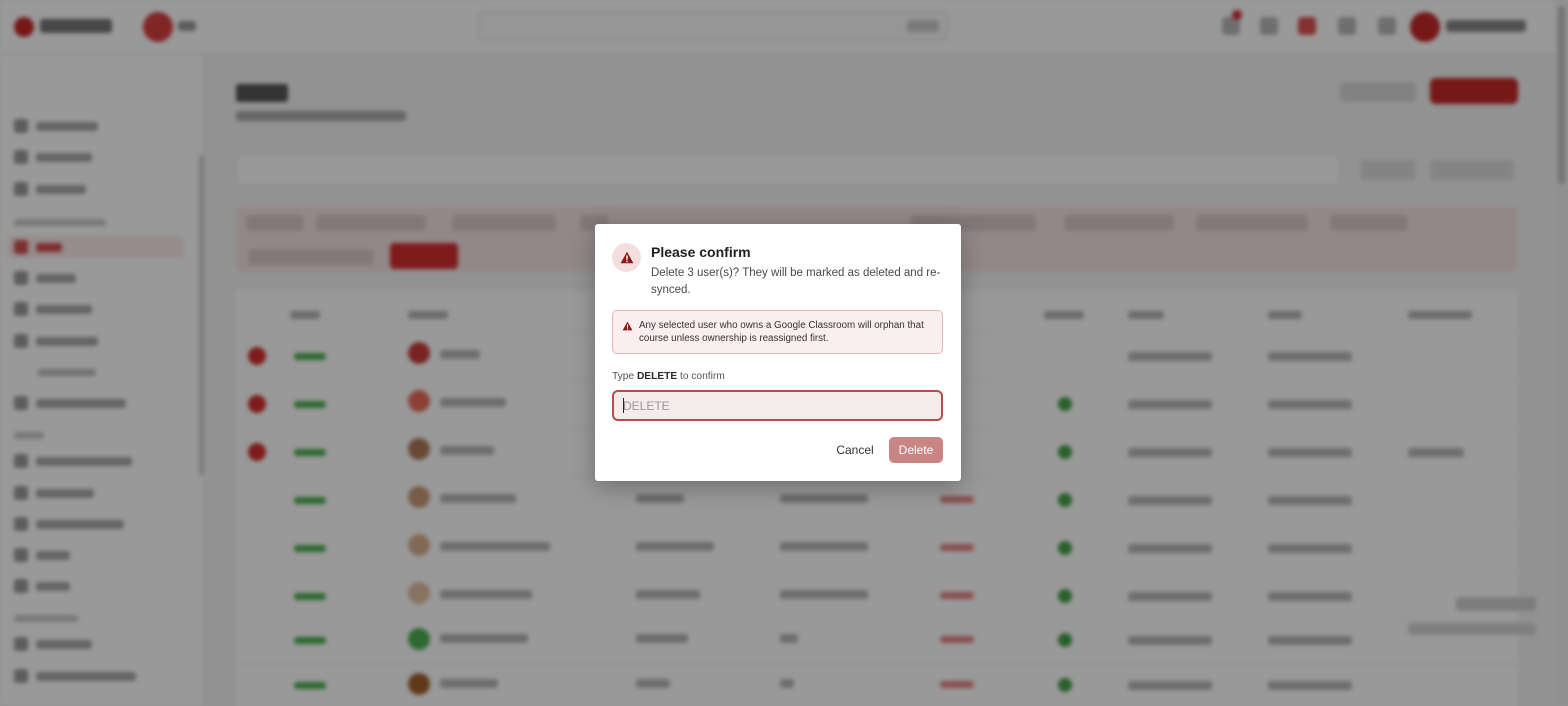 The width and height of the screenshot is (1568, 706). Describe the element at coordinates (777, 405) in the screenshot. I see `confirm-text-input` at that location.